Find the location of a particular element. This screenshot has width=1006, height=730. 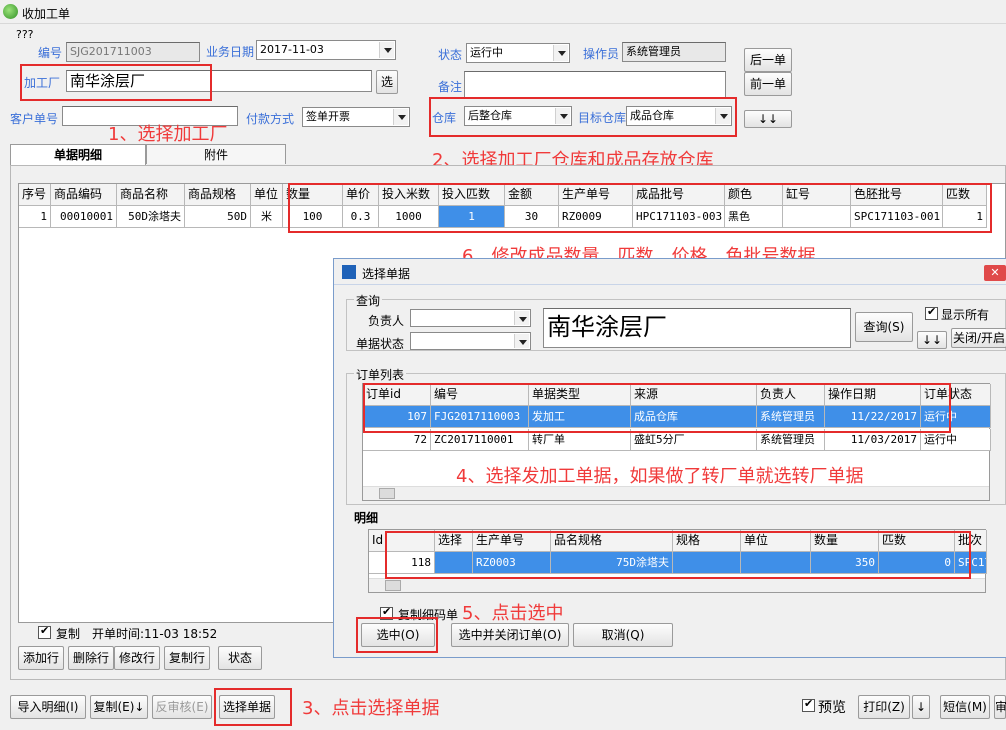

next-record-button: 后一单 is located at coordinates (768, 60).